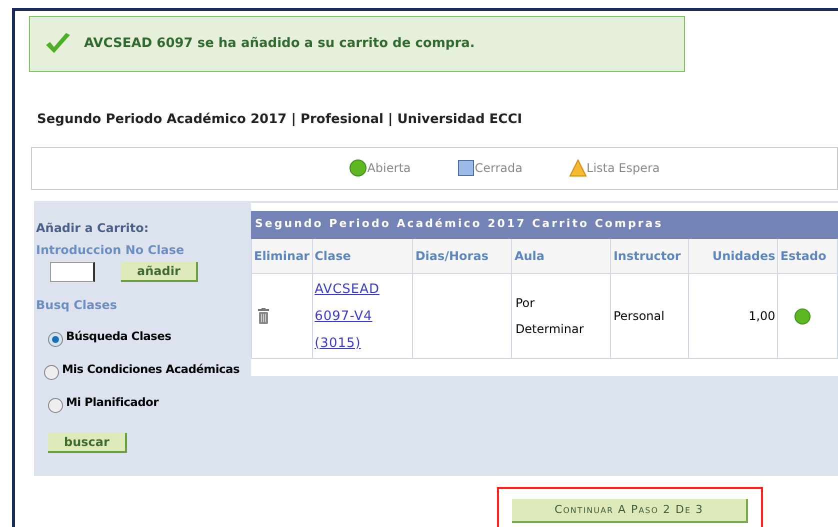 Image resolution: width=838 pixels, height=527 pixels. What do you see at coordinates (362, 256) in the screenshot?
I see `column-header: Clase` at bounding box center [362, 256].